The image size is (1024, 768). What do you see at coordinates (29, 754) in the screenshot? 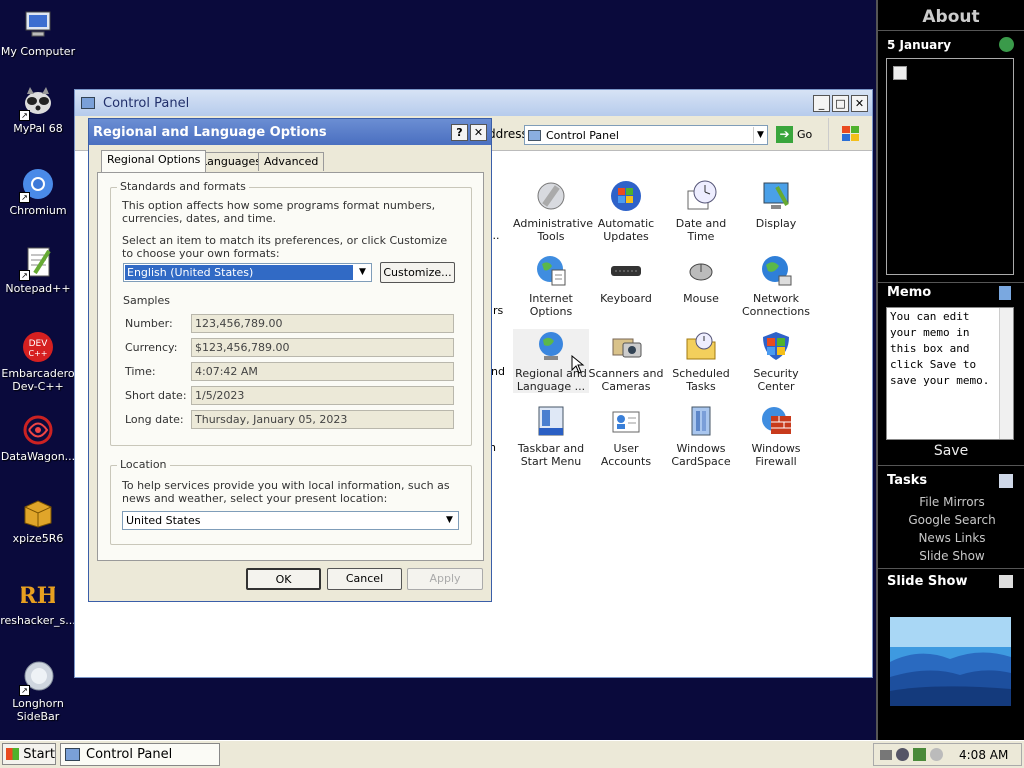
I see `start-button: Start` at bounding box center [29, 754].